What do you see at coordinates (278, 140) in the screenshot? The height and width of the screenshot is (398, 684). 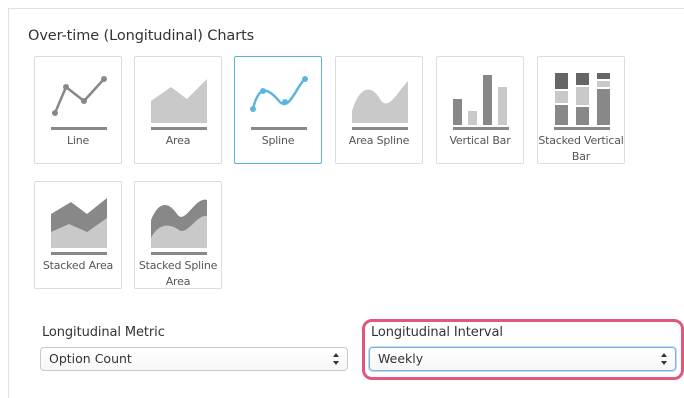 I see `chart-type-label: Spline` at bounding box center [278, 140].